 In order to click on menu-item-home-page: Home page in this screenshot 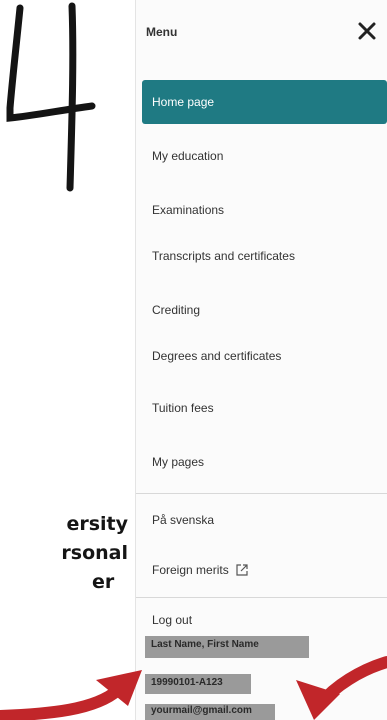, I will do `click(264, 102)`.